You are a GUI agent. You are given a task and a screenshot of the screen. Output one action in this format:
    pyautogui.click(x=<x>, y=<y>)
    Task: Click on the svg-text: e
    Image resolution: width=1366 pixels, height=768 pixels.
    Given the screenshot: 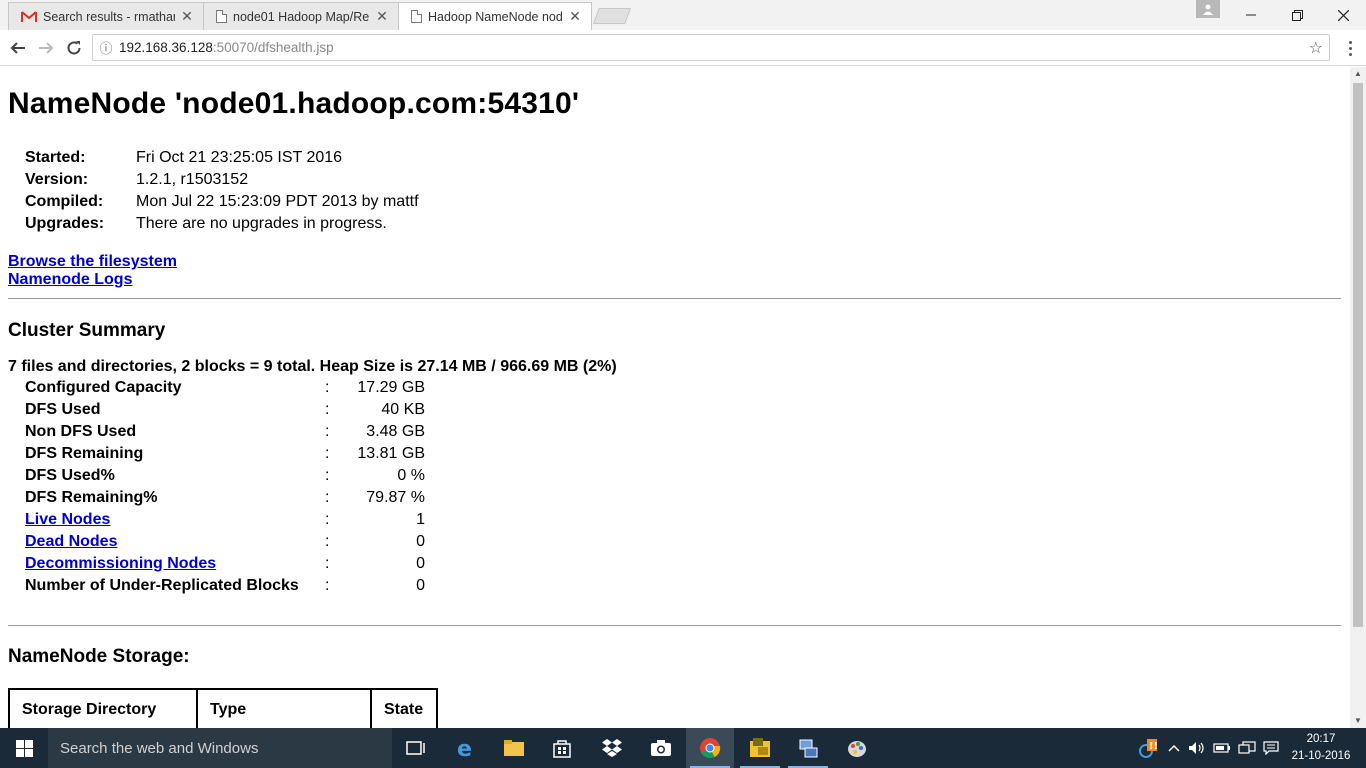 What is the action you would take?
    pyautogui.click(x=464, y=748)
    